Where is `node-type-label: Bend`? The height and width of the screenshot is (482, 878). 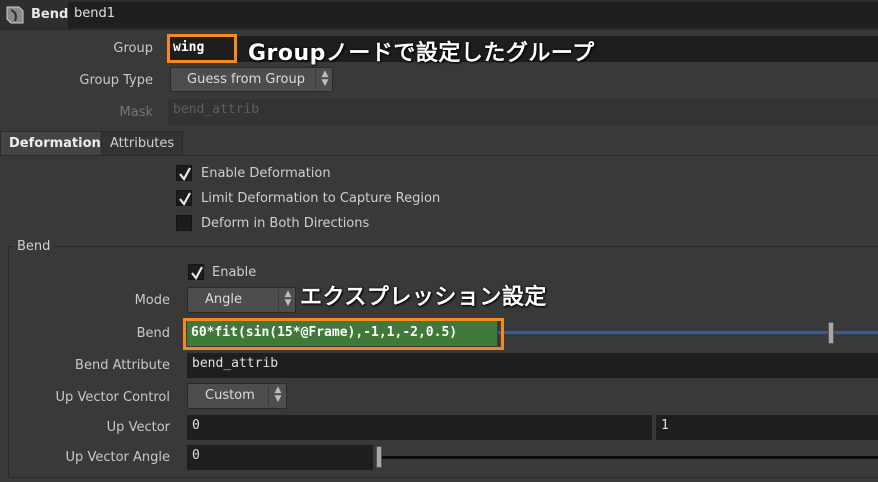 node-type-label: Bend is located at coordinates (50, 14).